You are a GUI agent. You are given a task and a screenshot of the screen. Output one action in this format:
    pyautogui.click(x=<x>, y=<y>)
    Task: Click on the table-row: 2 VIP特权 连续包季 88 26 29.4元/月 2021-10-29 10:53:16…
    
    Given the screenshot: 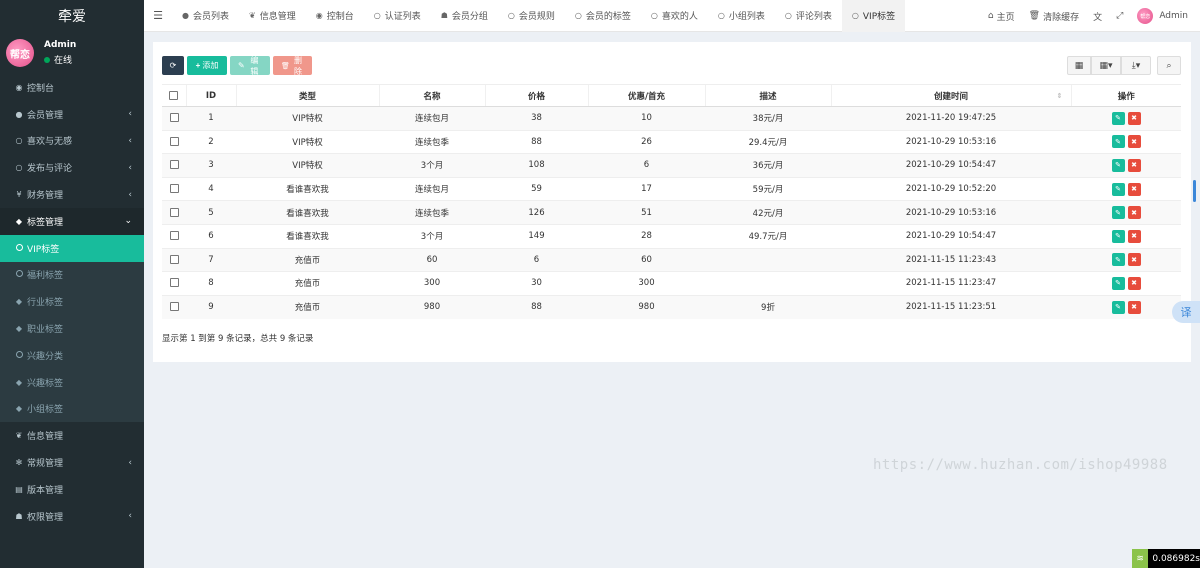 What is the action you would take?
    pyautogui.click(x=671, y=141)
    